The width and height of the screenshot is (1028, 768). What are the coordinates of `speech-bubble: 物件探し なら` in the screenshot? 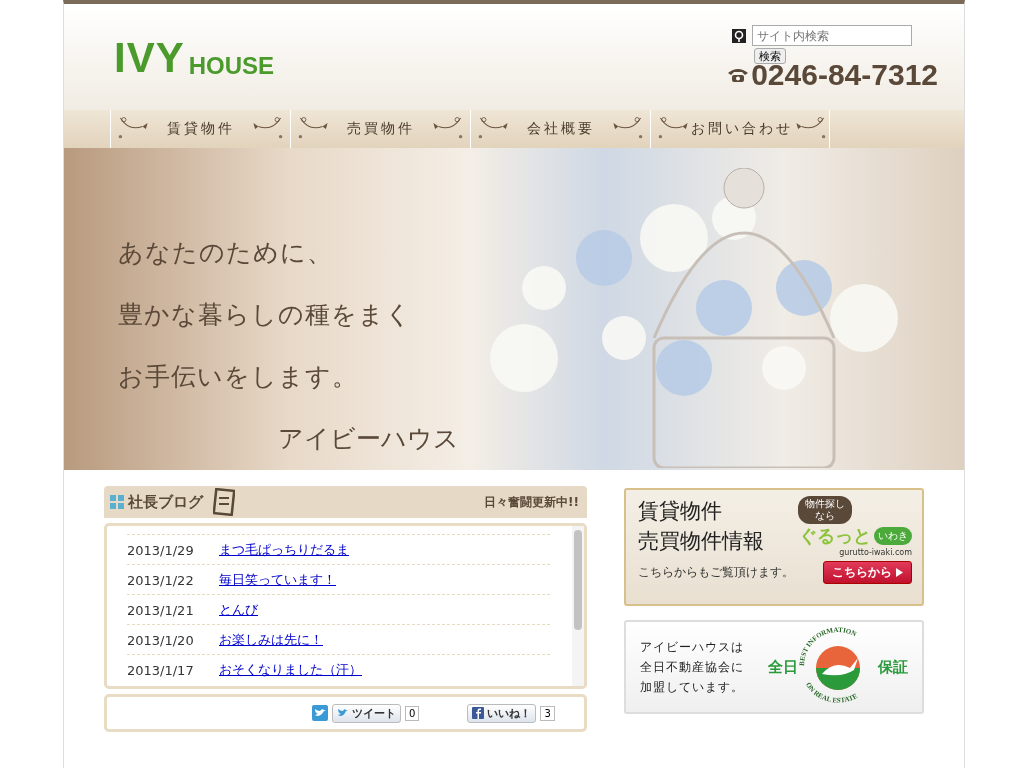 It's located at (825, 510).